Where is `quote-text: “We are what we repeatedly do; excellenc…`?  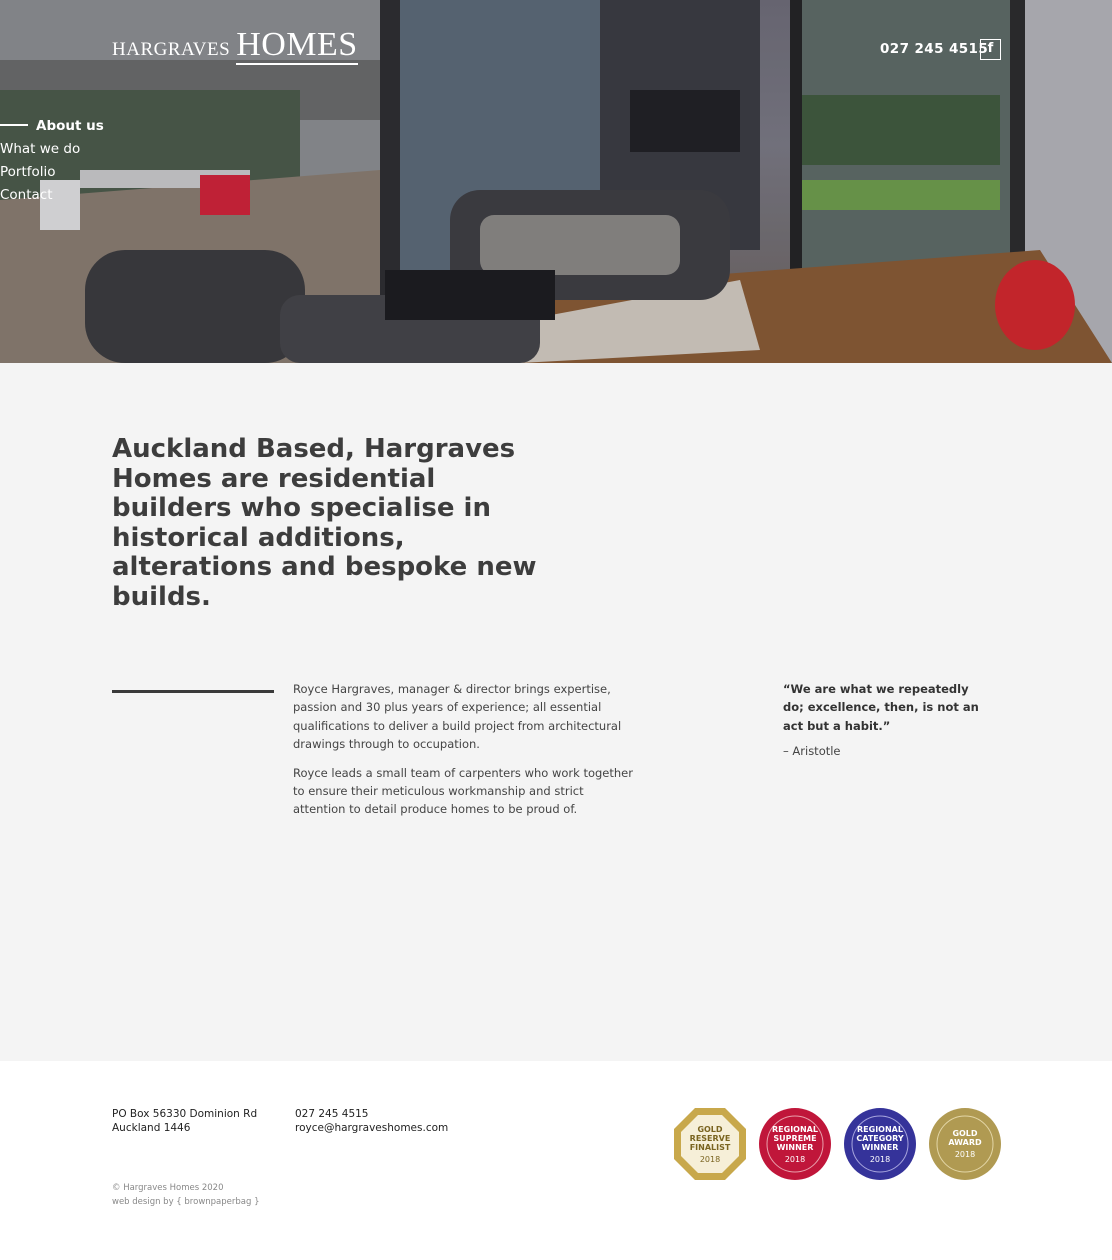
quote-text: “We are what we repeatedly do; excellenc… is located at coordinates (881, 707).